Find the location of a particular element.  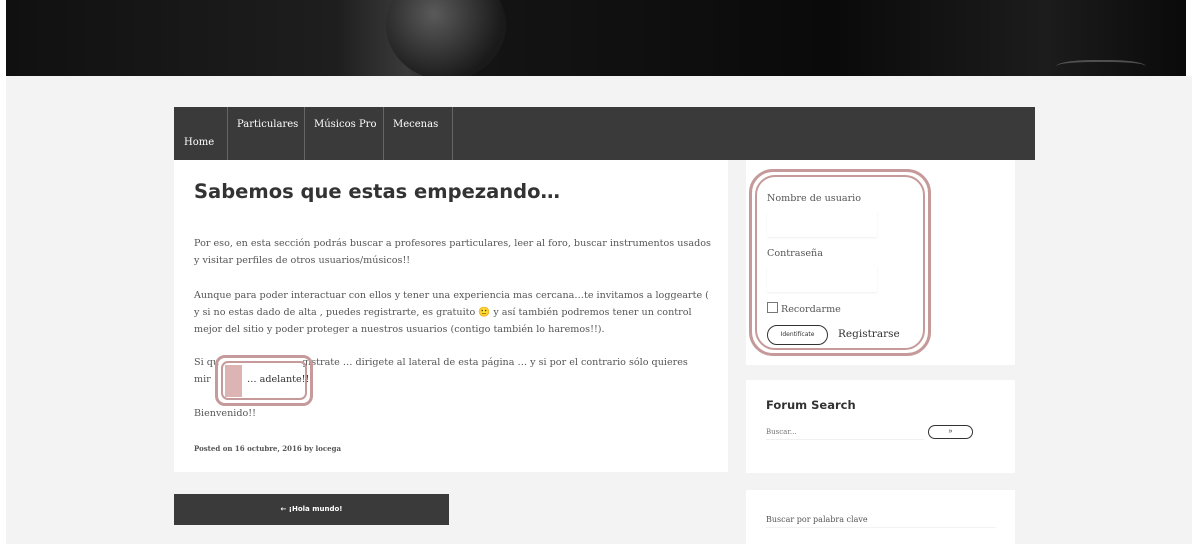

username-field is located at coordinates (822, 224).